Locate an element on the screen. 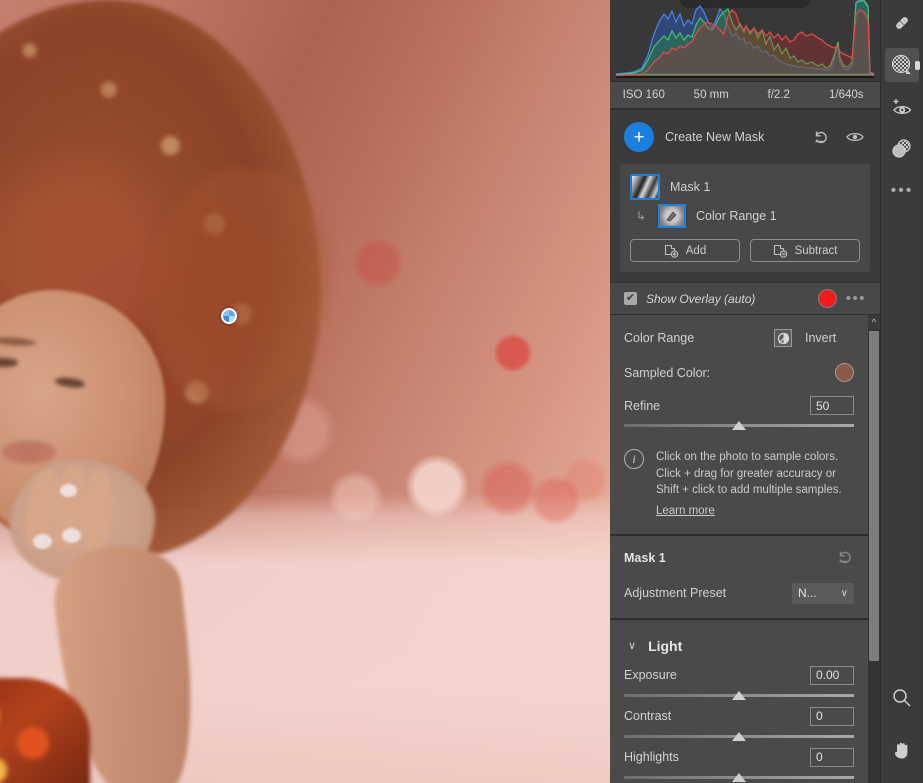 Image resolution: width=923 pixels, height=783 pixels. mask-list-item-colorrange1: ↳ Color Range 1 is located at coordinates (745, 216).